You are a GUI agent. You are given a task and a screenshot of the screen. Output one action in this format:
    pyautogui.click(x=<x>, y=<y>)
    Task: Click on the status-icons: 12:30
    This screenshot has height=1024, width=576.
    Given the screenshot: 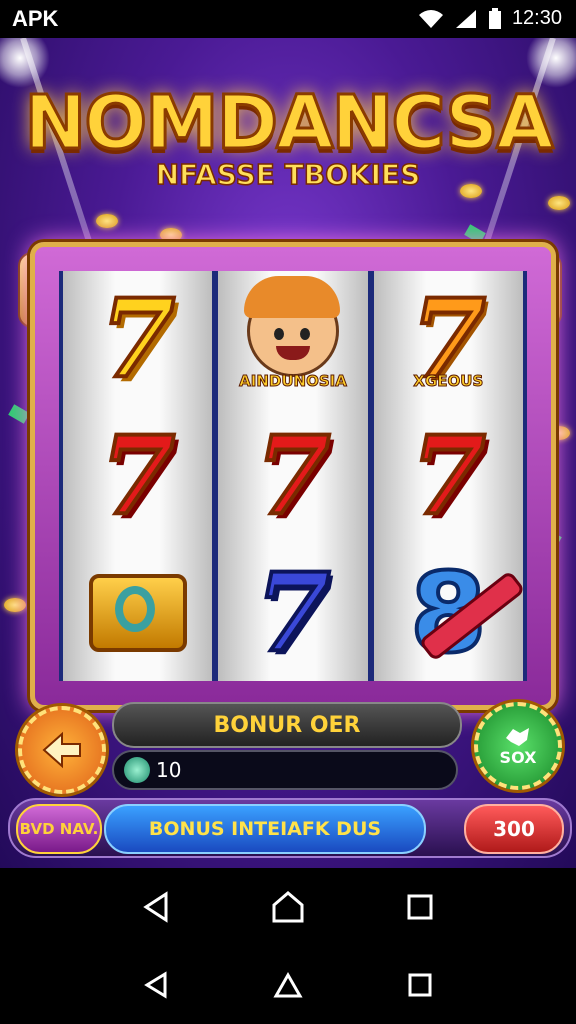 What is the action you would take?
    pyautogui.click(x=490, y=18)
    